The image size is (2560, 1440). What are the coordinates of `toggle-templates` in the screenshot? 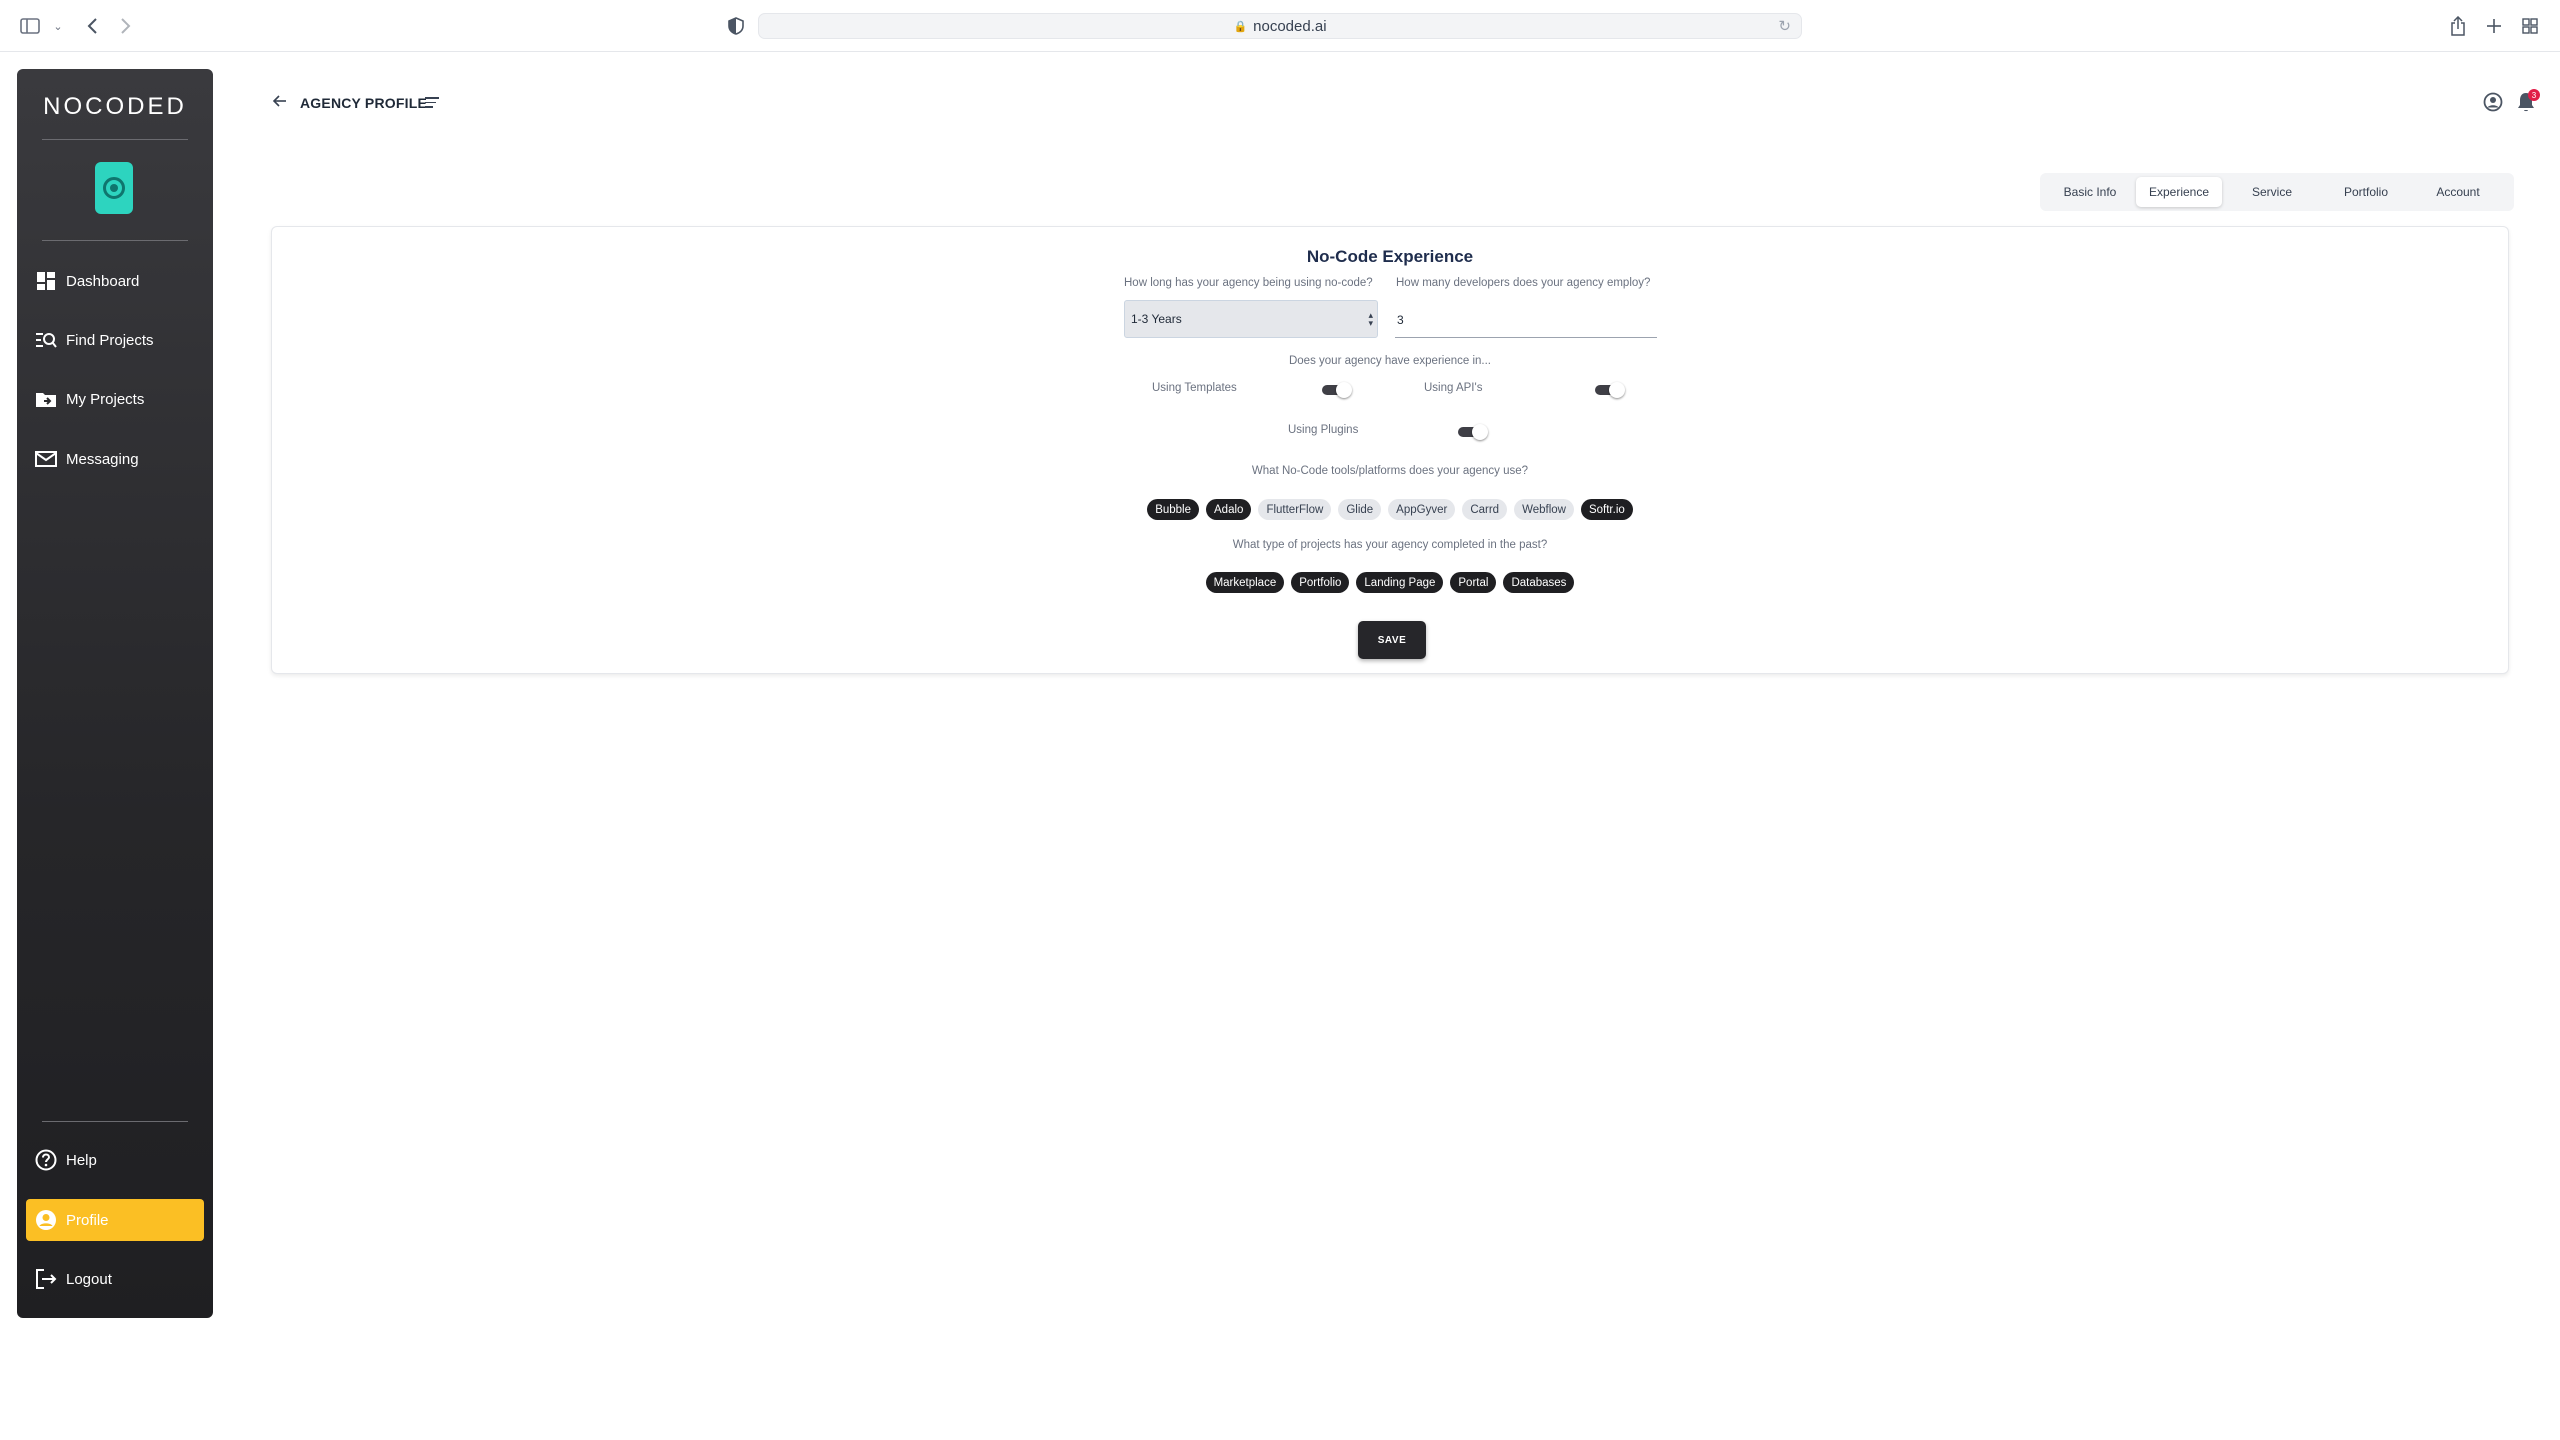 It's located at (1337, 390).